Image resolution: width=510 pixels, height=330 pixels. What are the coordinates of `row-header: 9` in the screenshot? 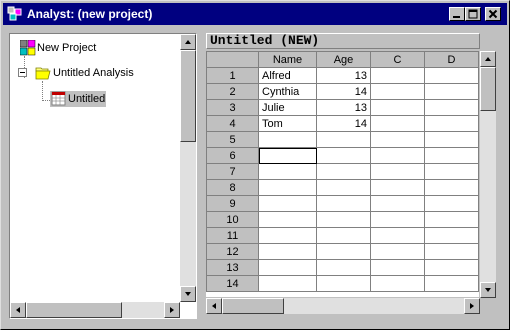 It's located at (232, 203).